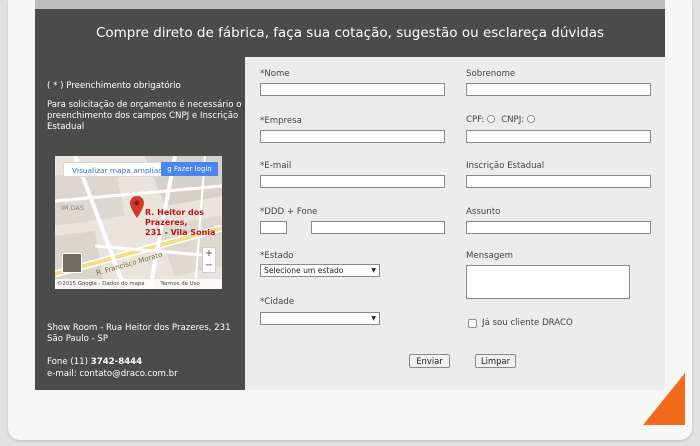 This screenshot has height=446, width=700. I want to click on phone-prefix: Fone (11), so click(69, 362).